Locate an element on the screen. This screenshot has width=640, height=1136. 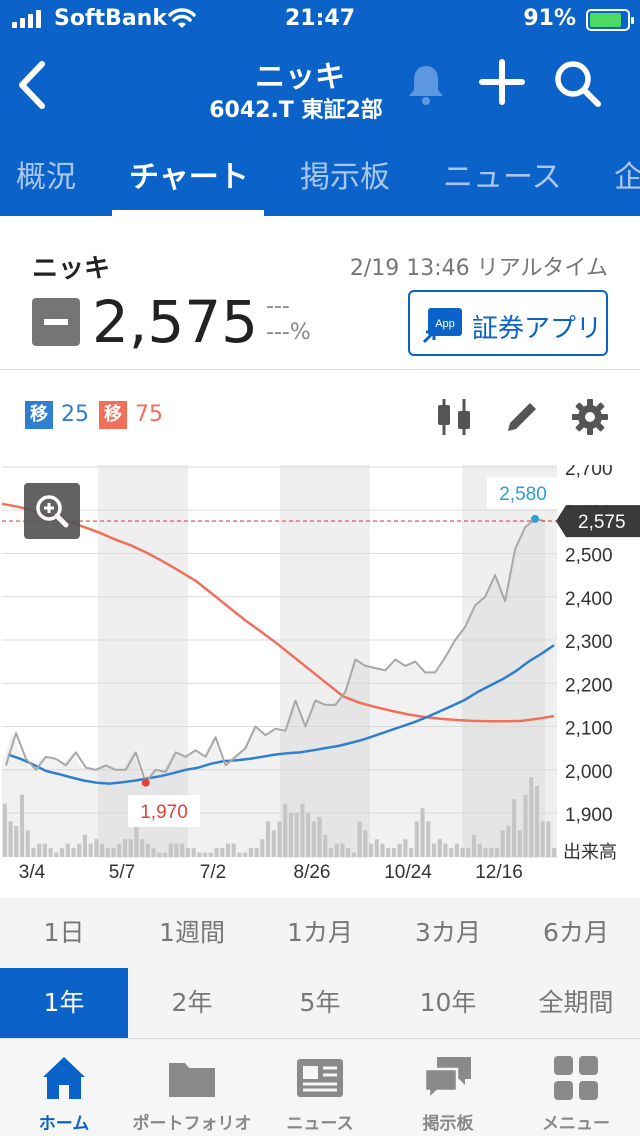
price-change-percent: ---% is located at coordinates (288, 332).